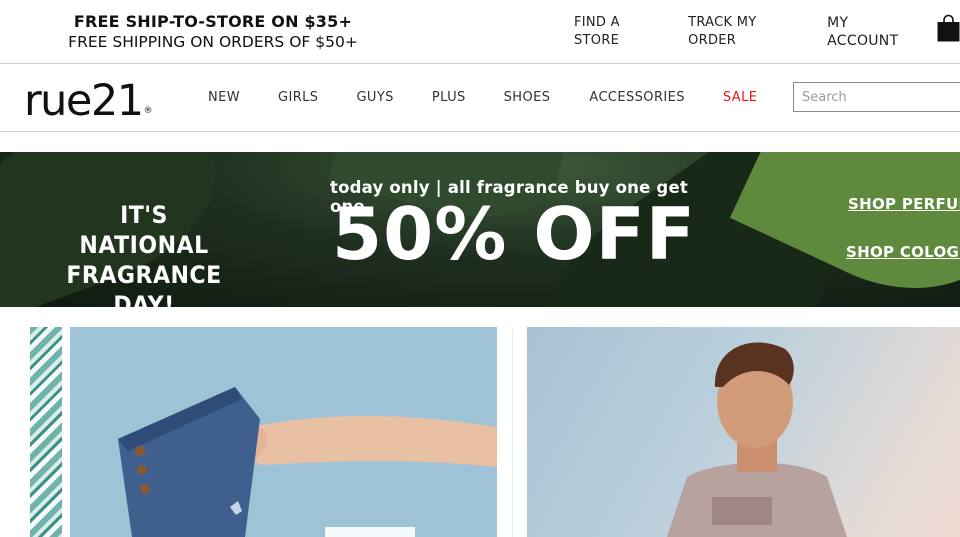  What do you see at coordinates (903, 252) in the screenshot?
I see `shop-cologne-link: SHOP COLOGN` at bounding box center [903, 252].